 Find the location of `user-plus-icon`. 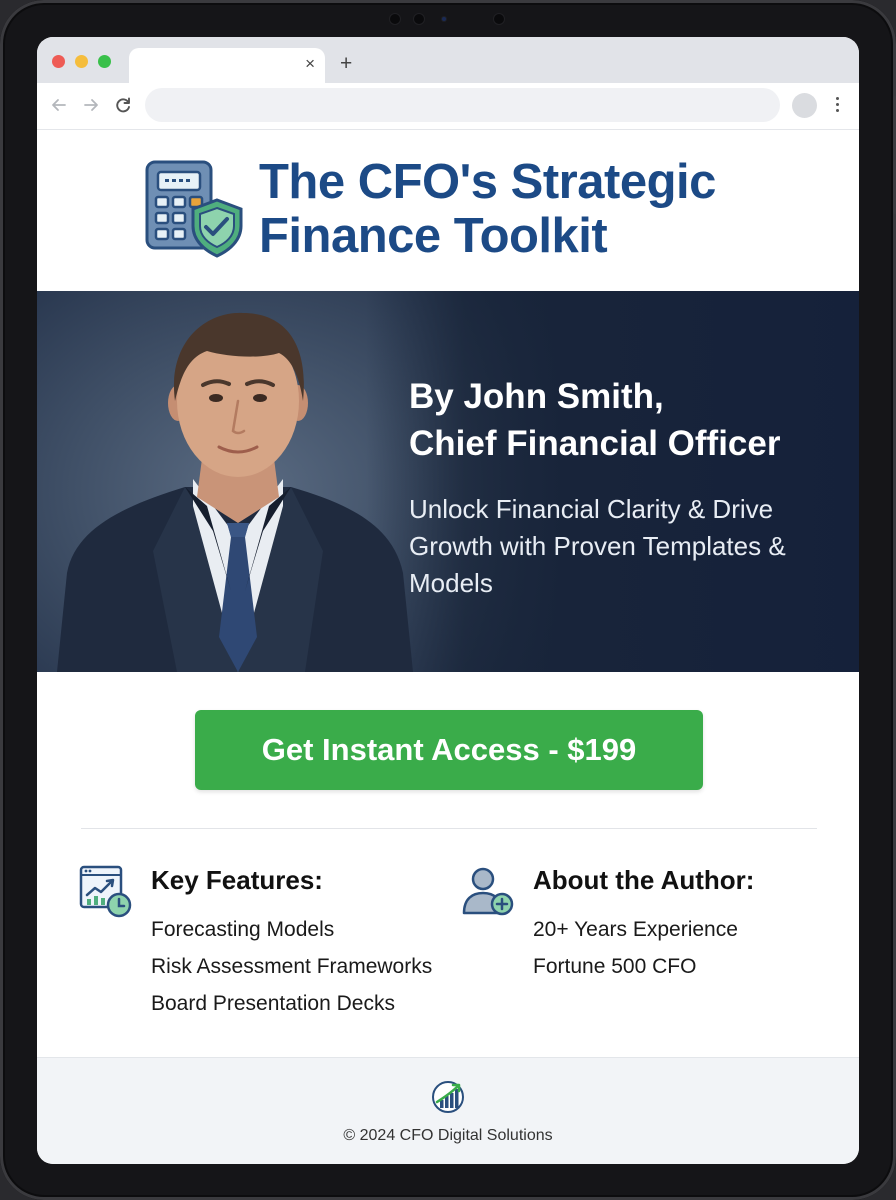

user-plus-icon is located at coordinates (488, 891).